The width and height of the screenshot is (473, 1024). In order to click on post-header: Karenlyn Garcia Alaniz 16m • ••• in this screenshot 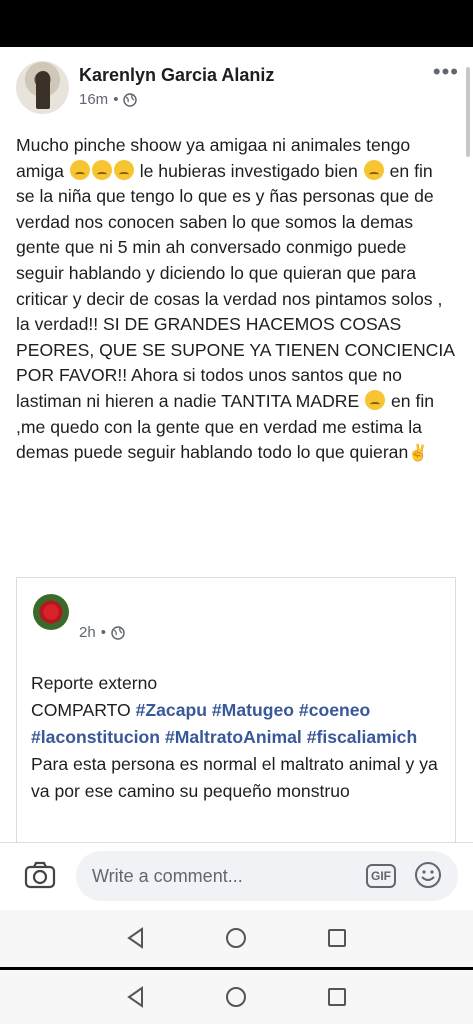, I will do `click(237, 88)`.